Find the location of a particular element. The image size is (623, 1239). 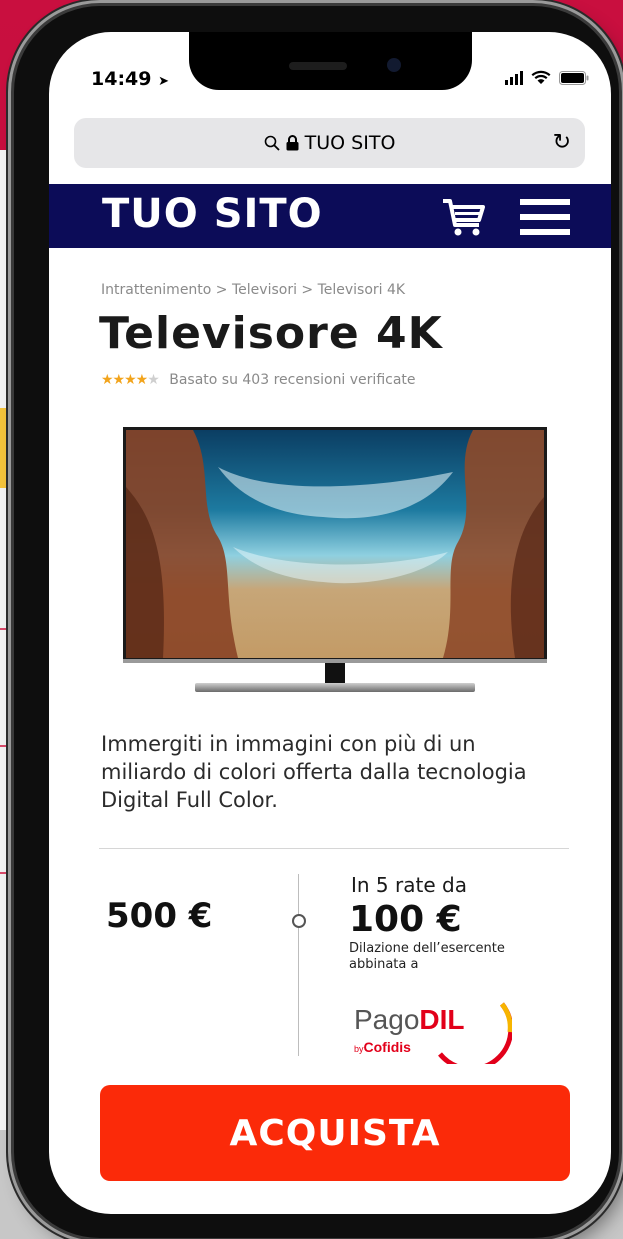

wifi-icon is located at coordinates (541, 77).